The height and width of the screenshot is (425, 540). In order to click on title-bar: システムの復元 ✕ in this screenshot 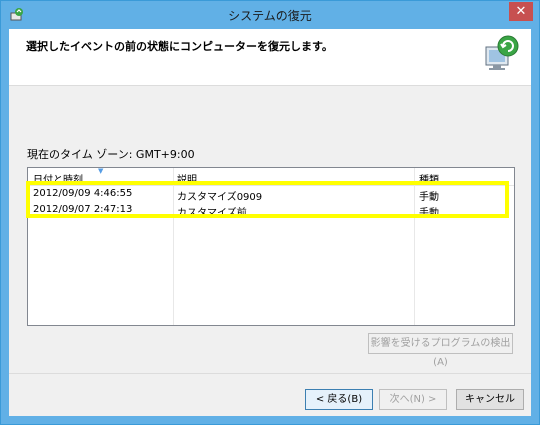, I will do `click(270, 15)`.